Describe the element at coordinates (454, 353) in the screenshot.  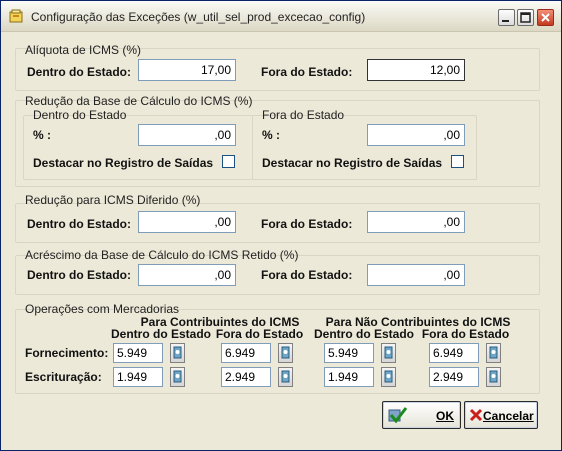
I see `fornecimento-naocontrib-fora-input: 6.949` at that location.